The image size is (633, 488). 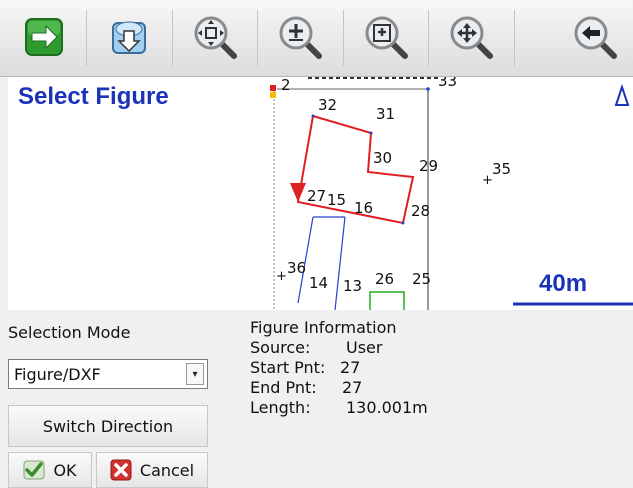 I want to click on point-label: 13, so click(x=352, y=286).